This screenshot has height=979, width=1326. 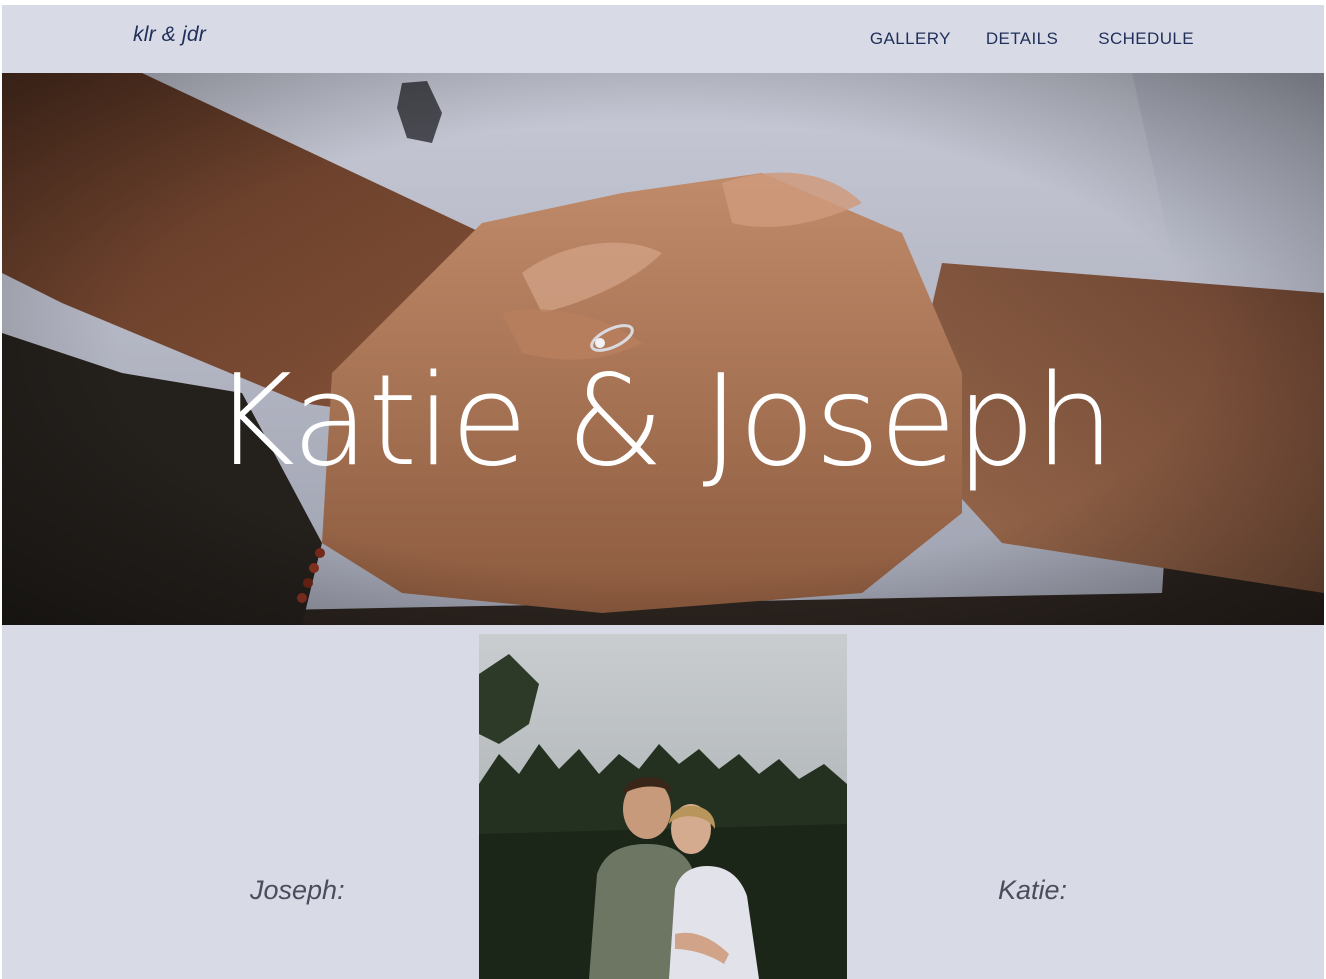 I want to click on nav-schedule-link: SCHEDULE, so click(x=1146, y=39).